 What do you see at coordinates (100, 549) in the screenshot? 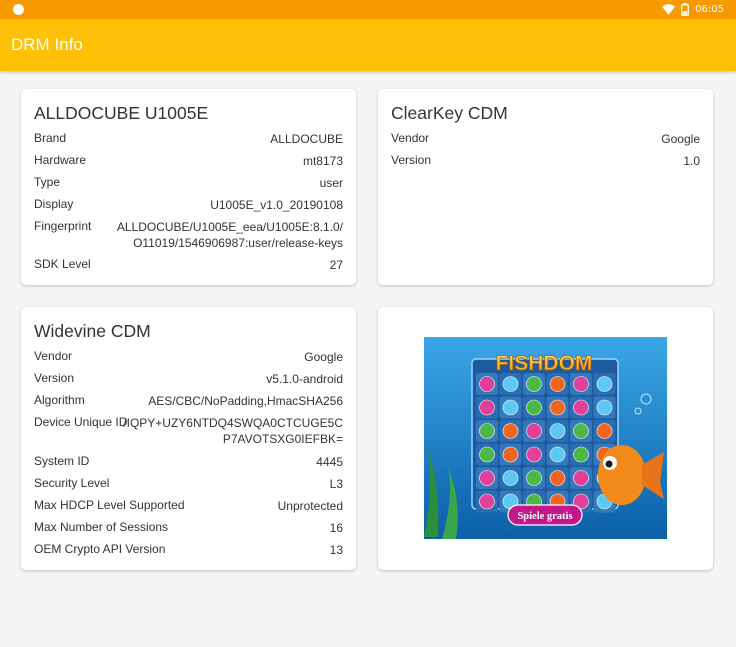
I see `row-label: OEM Crypto API Version` at bounding box center [100, 549].